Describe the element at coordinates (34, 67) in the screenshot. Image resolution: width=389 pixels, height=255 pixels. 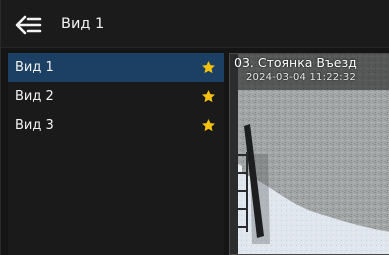
I see `list-item-label: Вид 1` at that location.